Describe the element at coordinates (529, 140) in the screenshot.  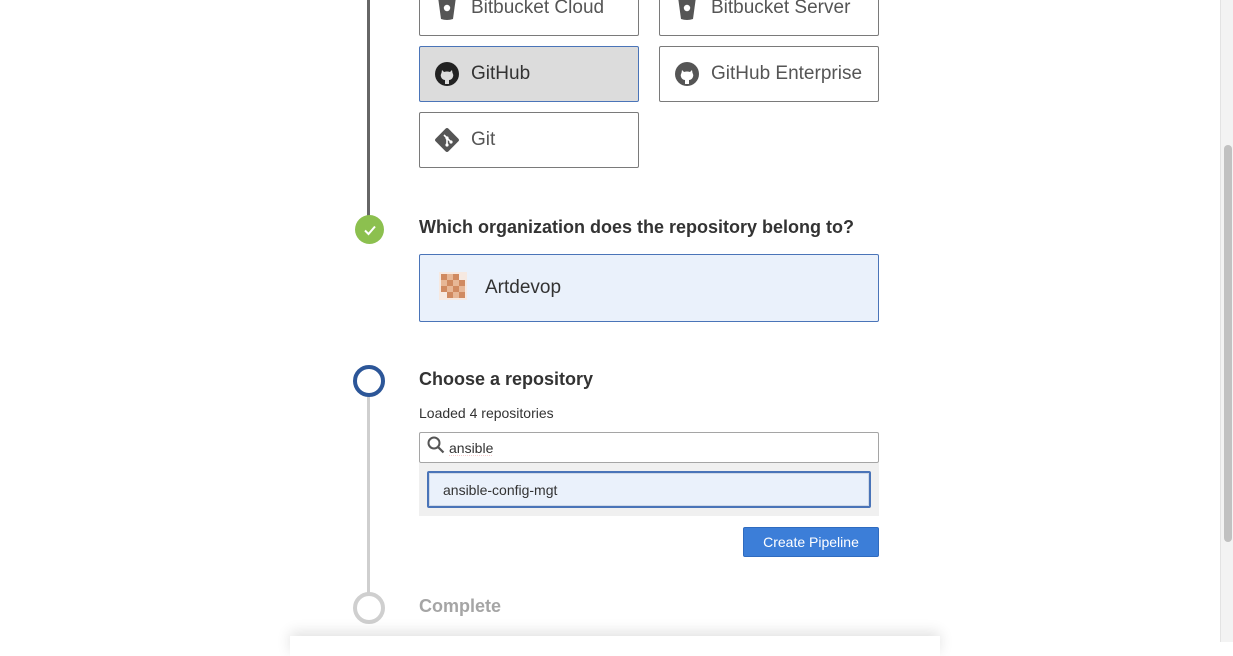
I see `scm-option-git: Git` at that location.